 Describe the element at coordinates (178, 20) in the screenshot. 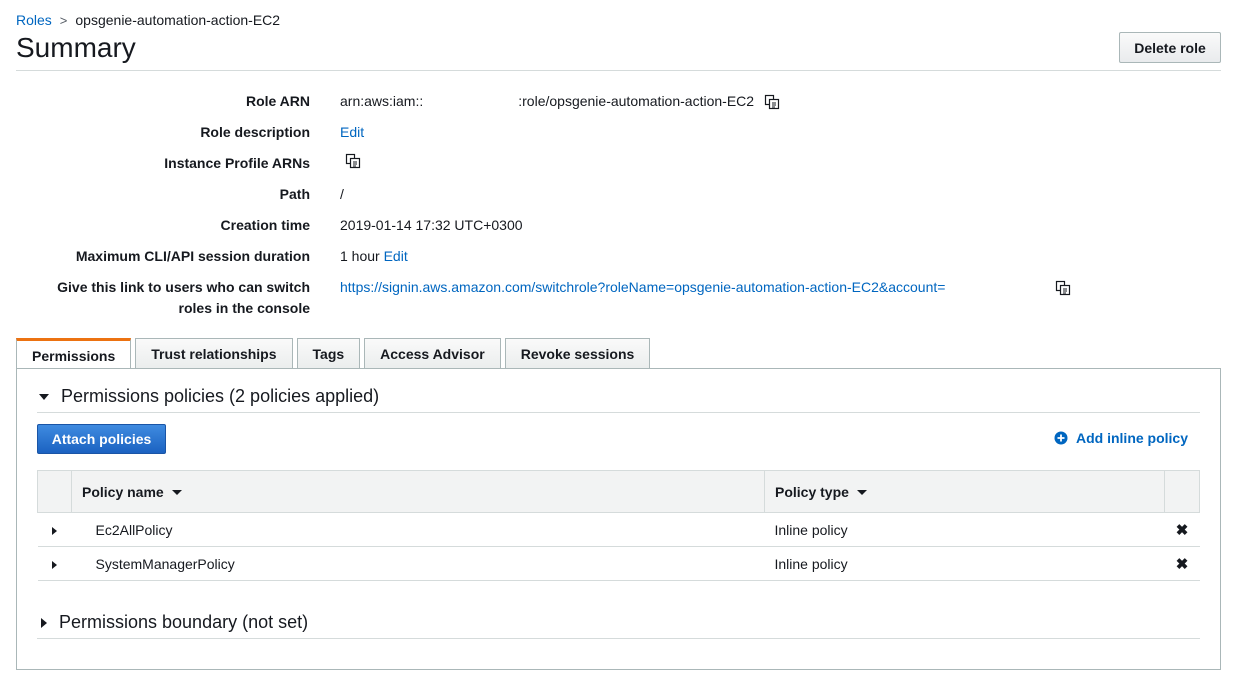

I see `breadcrumb-current: opsgenie-automation-action-EC2` at that location.